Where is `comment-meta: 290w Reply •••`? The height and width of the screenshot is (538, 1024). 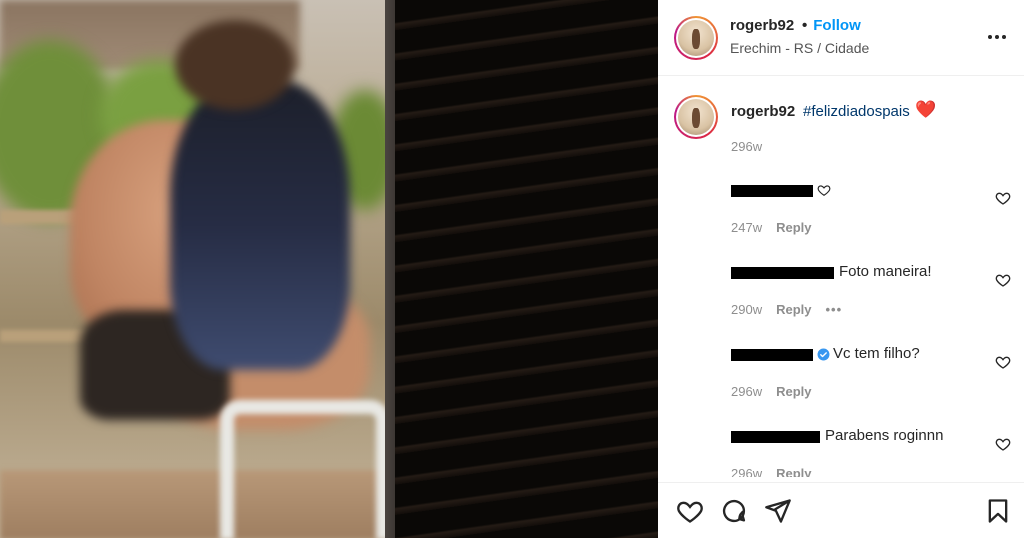
comment-meta: 290w Reply ••• is located at coordinates (786, 309).